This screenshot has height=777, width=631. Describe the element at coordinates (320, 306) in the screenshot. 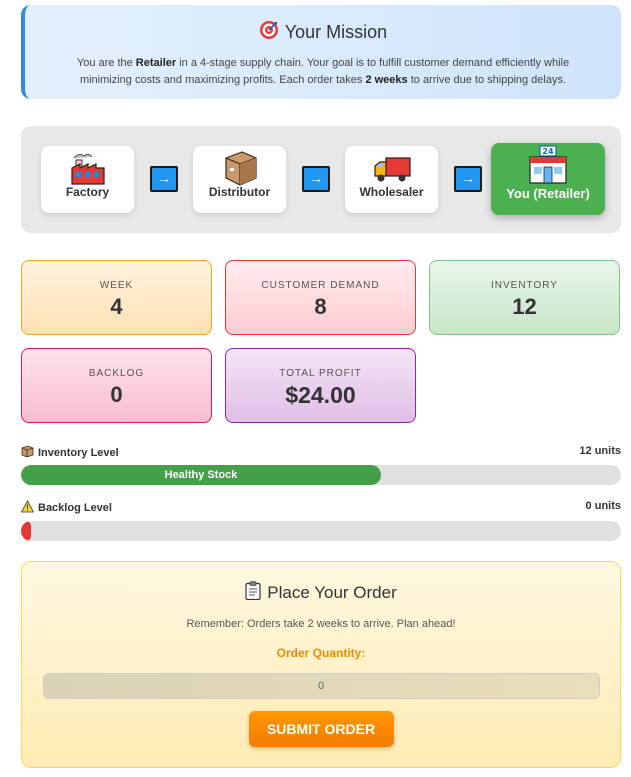

I see `customer-demand-value: 8` at that location.